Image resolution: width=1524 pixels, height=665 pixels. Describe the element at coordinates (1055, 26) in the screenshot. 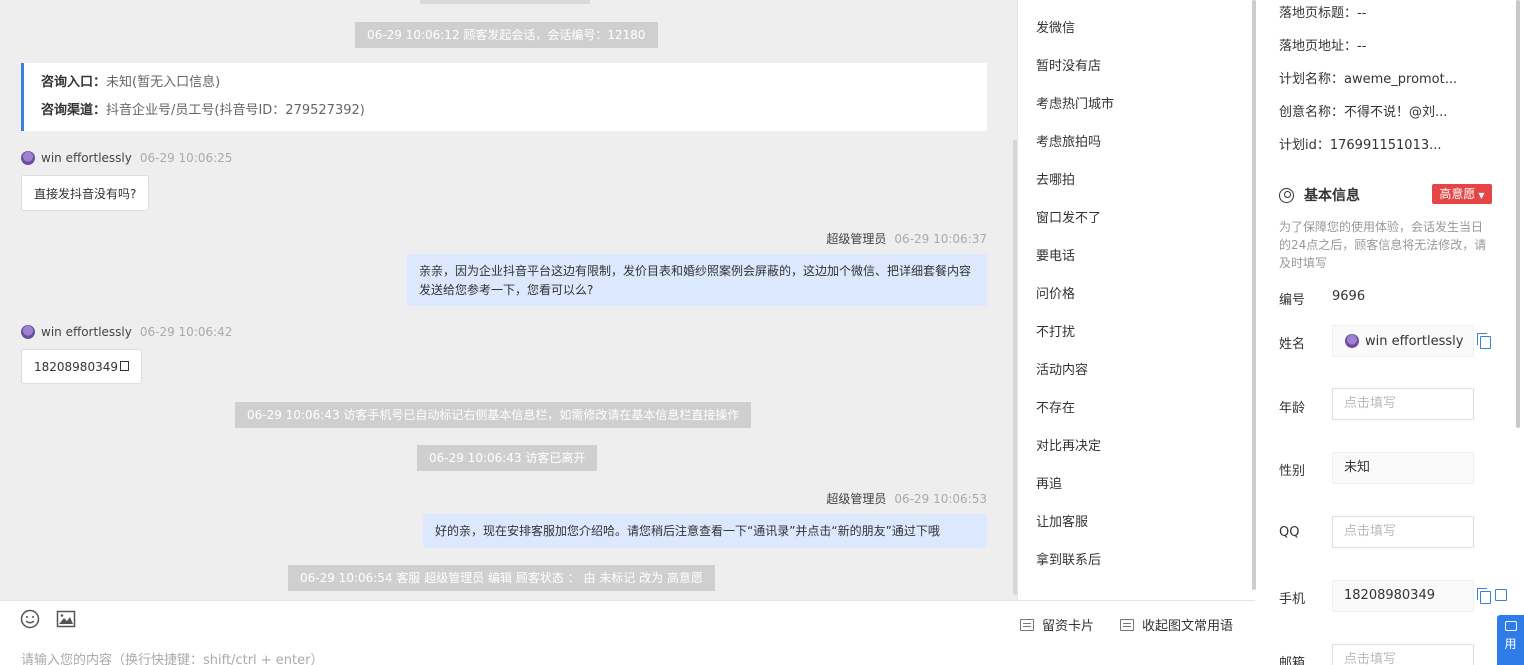

I see `quick-reply-item: 发微信` at that location.